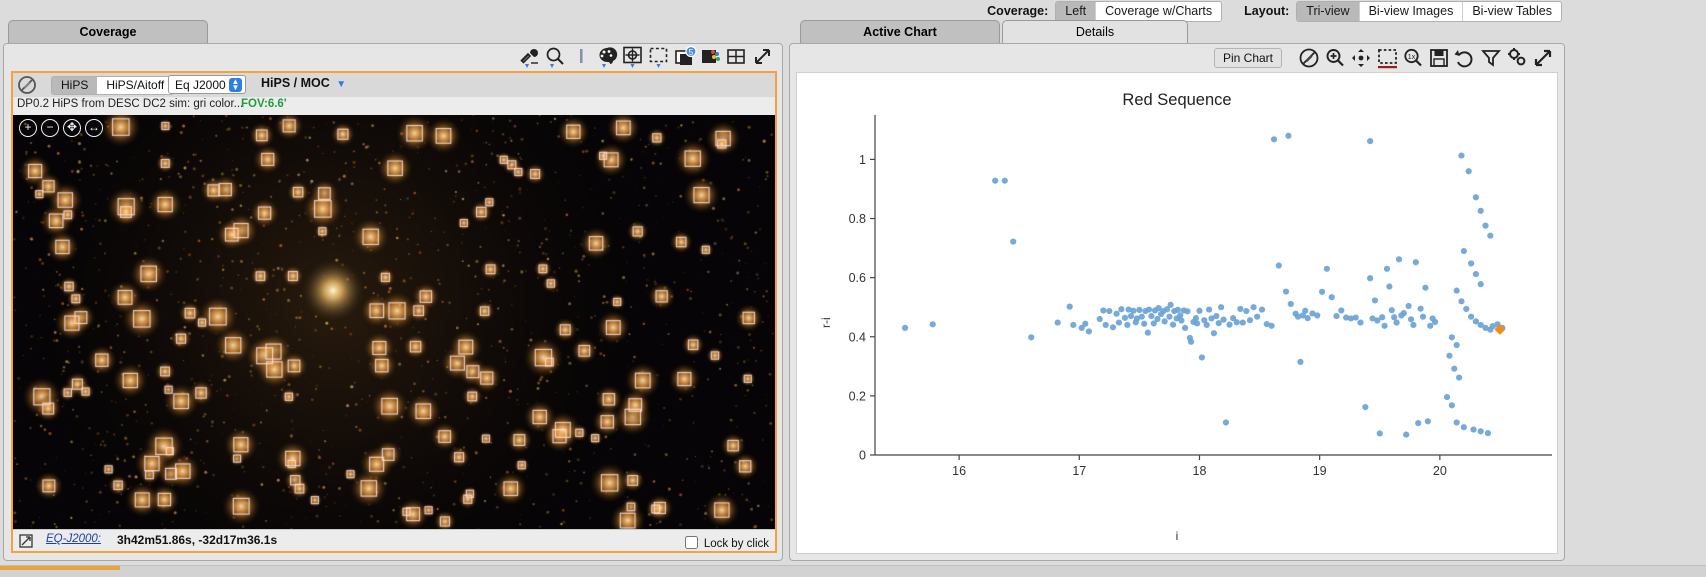 This screenshot has width=1706, height=577. I want to click on hips-projection-selector: HiPS HiPS/Aitoff, so click(113, 85).